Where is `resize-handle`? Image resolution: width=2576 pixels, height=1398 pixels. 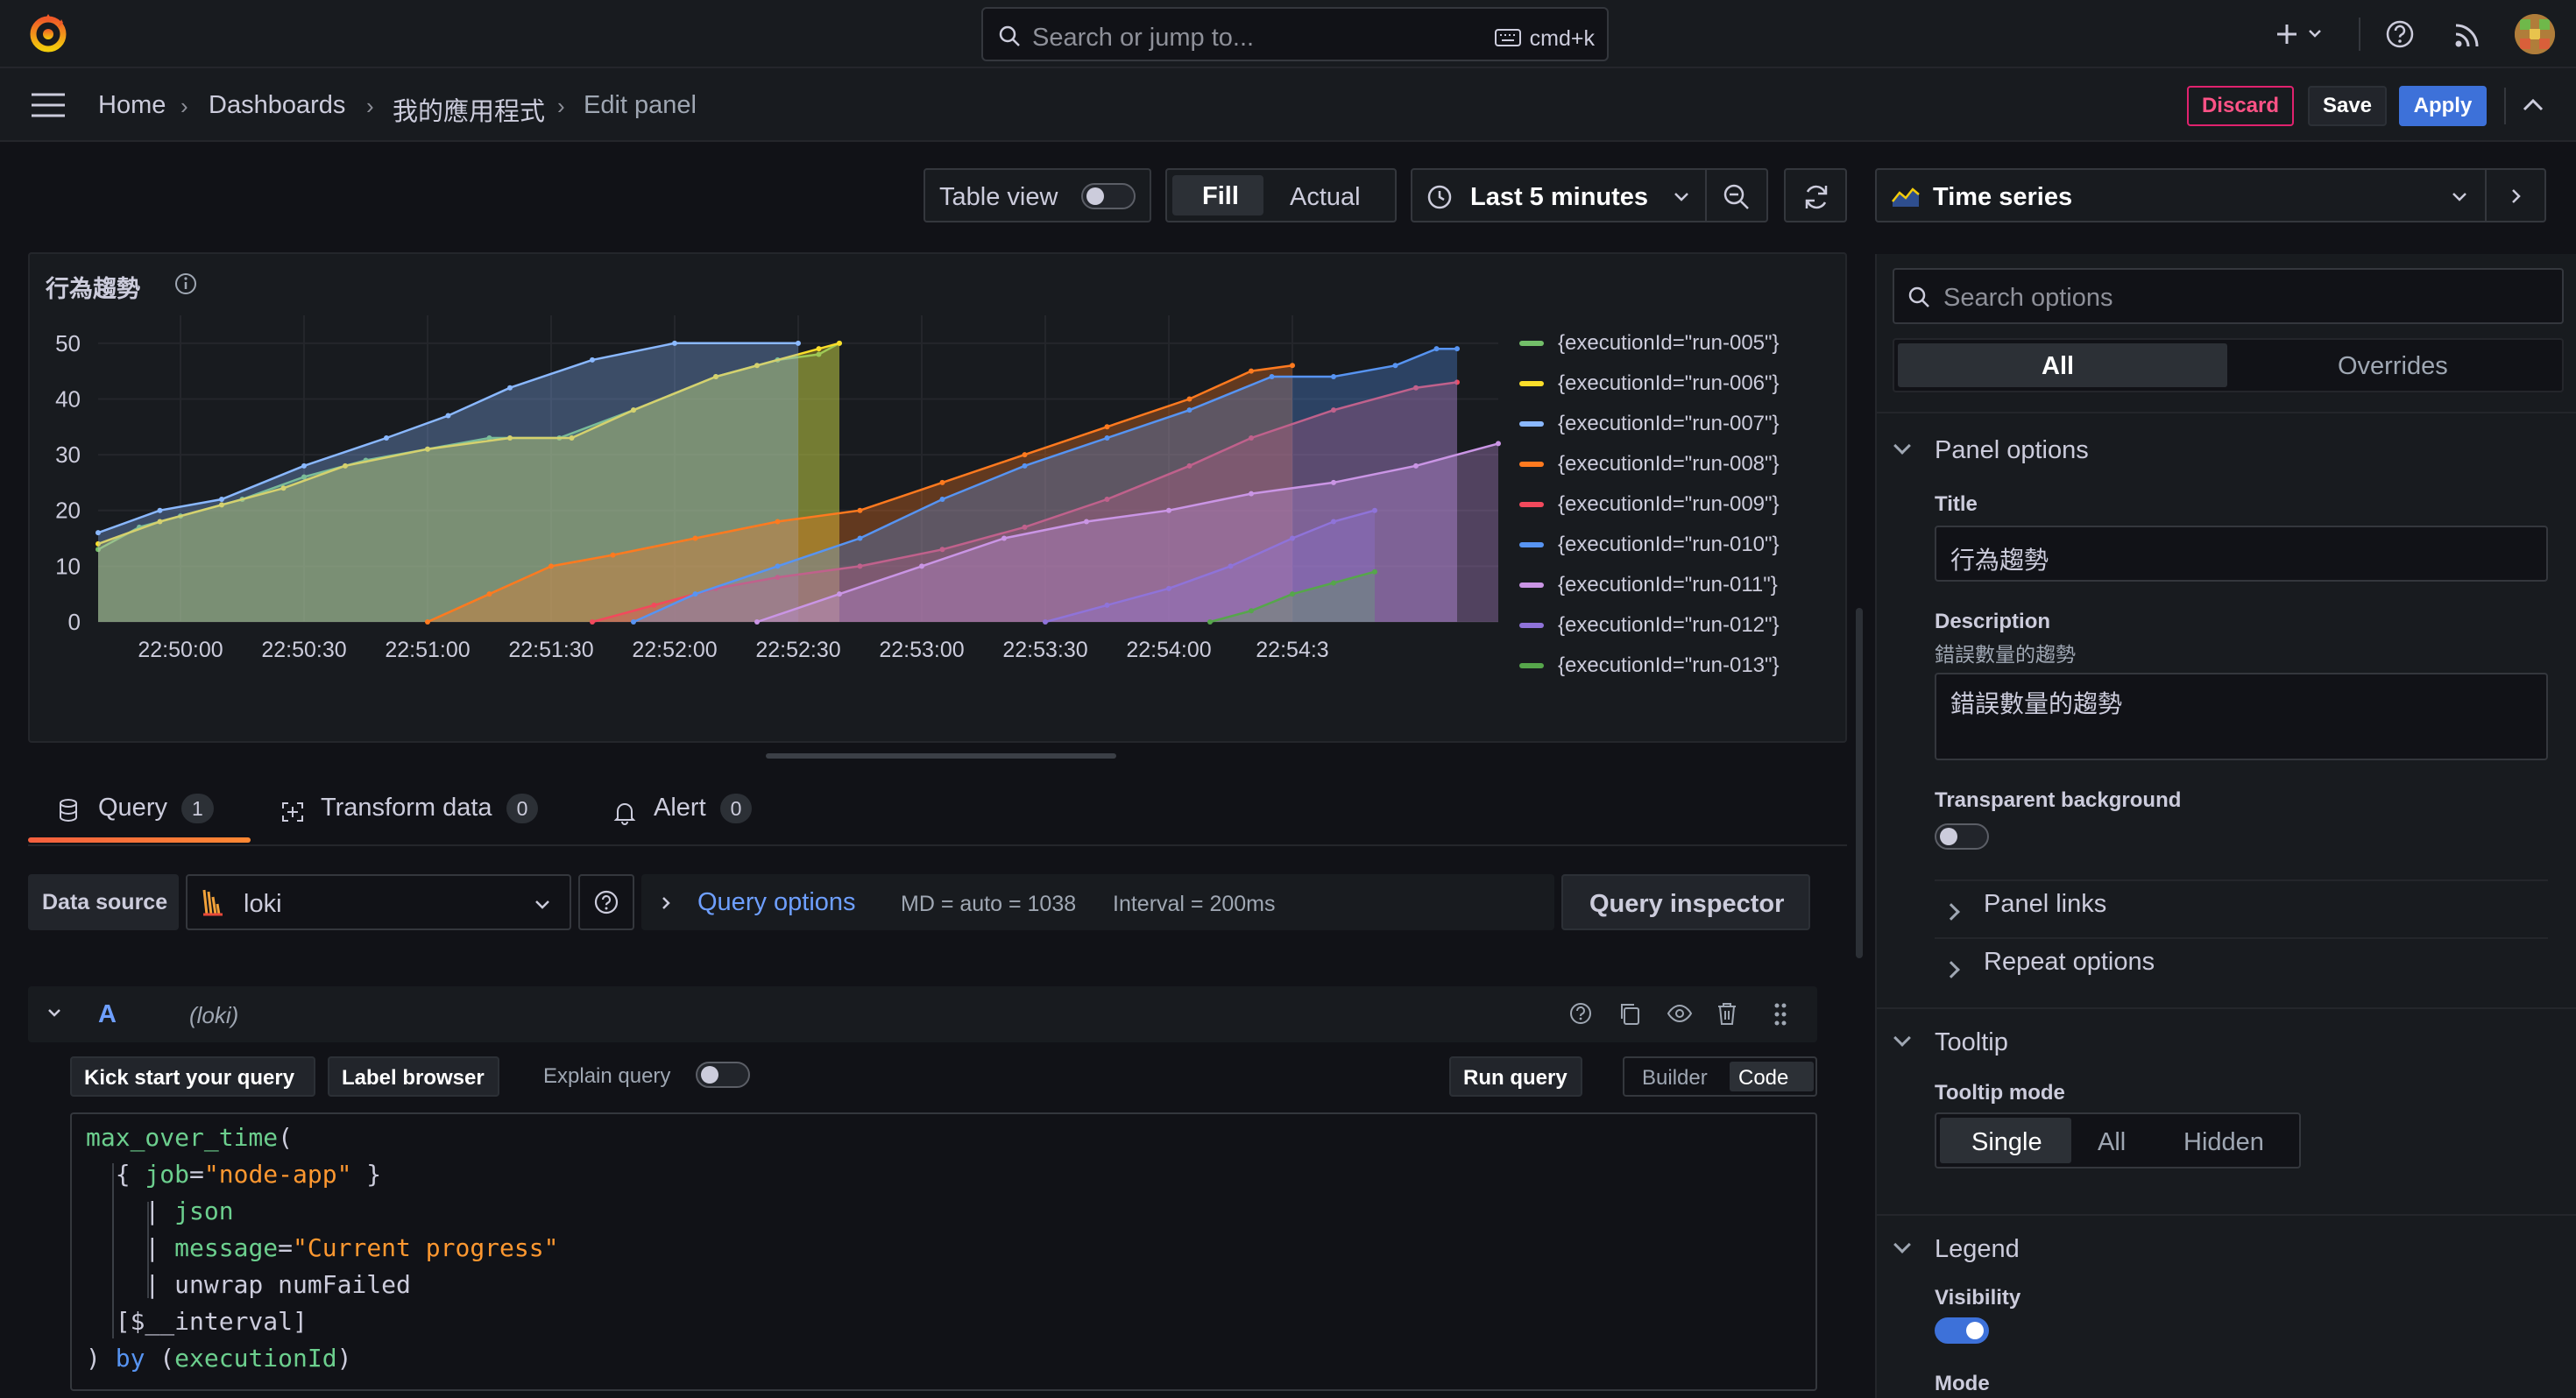
resize-handle is located at coordinates (941, 756).